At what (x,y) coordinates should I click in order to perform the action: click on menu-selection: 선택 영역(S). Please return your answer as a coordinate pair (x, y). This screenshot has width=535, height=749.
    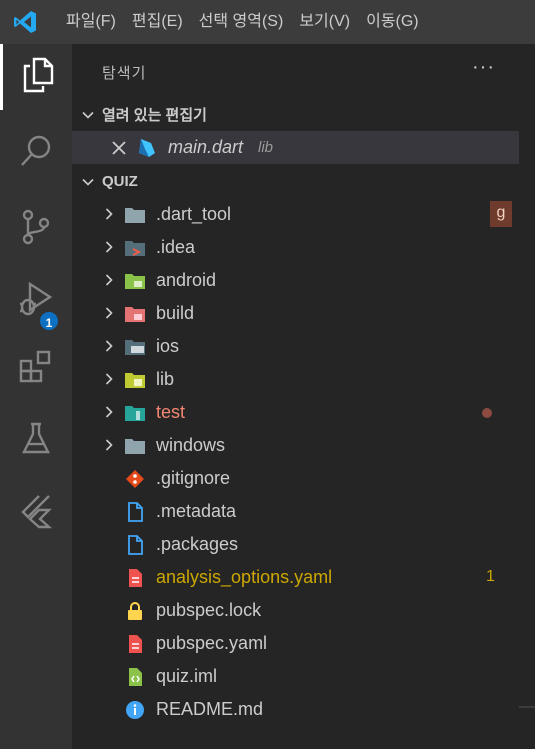
    Looking at the image, I should click on (241, 22).